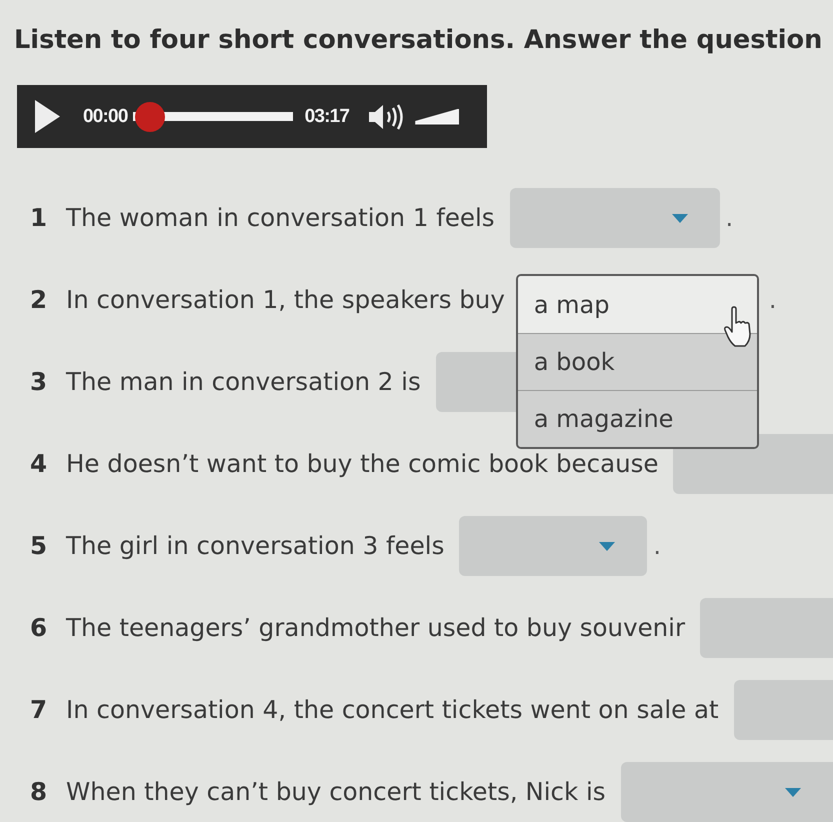 This screenshot has width=833, height=822. Describe the element at coordinates (285, 300) in the screenshot. I see `question-text: In conversation 1, the speakers buy` at that location.